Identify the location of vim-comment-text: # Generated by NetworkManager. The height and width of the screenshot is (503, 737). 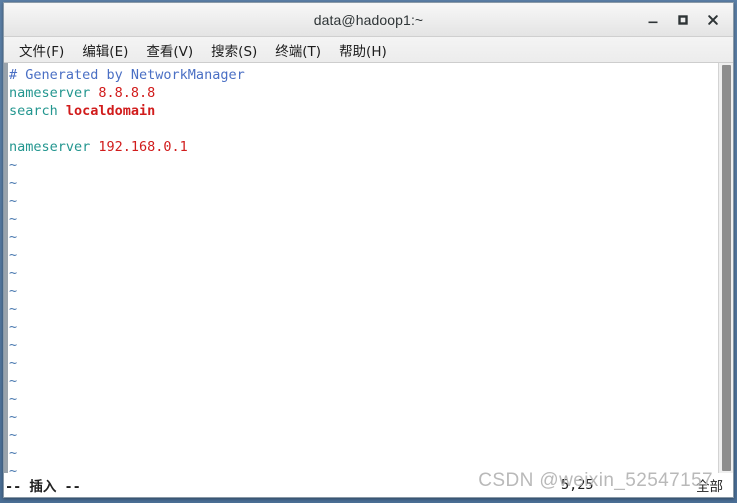
(127, 75).